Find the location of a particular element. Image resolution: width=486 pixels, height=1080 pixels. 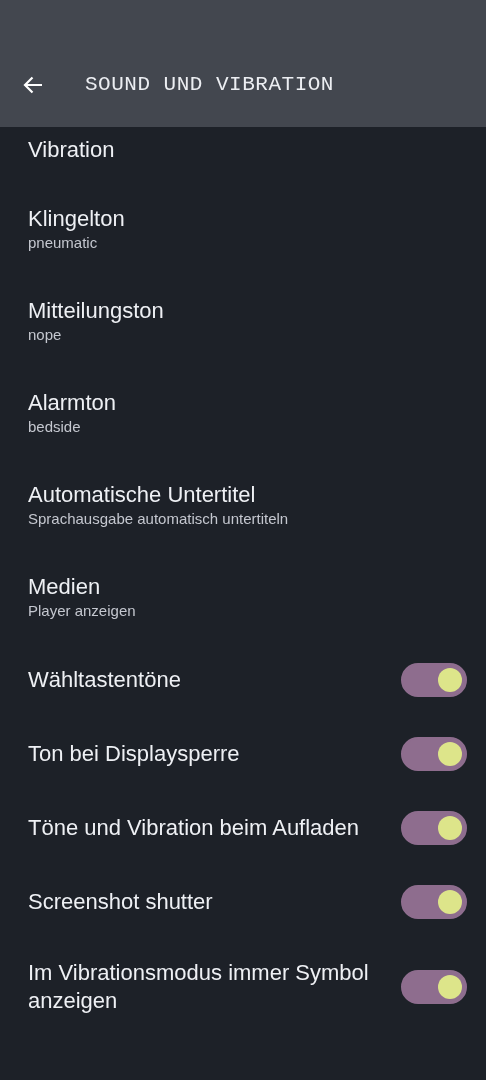

setting-summary: bedside is located at coordinates (55, 427).